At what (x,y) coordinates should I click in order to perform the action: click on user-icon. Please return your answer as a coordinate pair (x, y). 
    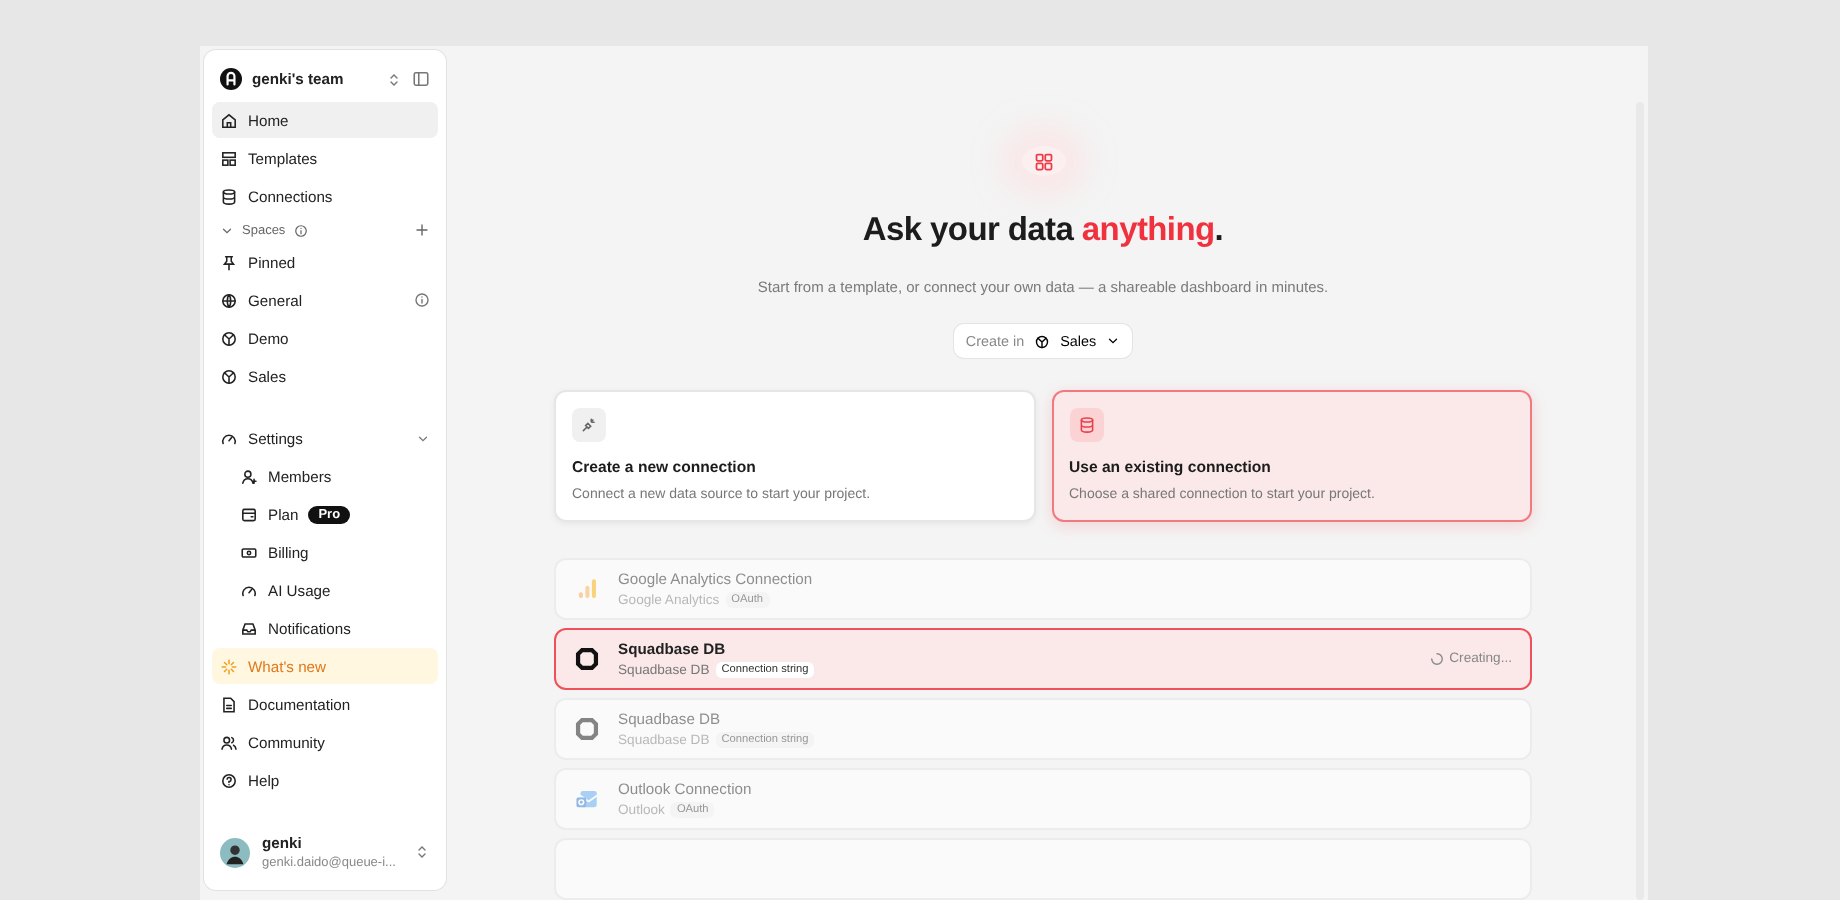
    Looking at the image, I should click on (249, 476).